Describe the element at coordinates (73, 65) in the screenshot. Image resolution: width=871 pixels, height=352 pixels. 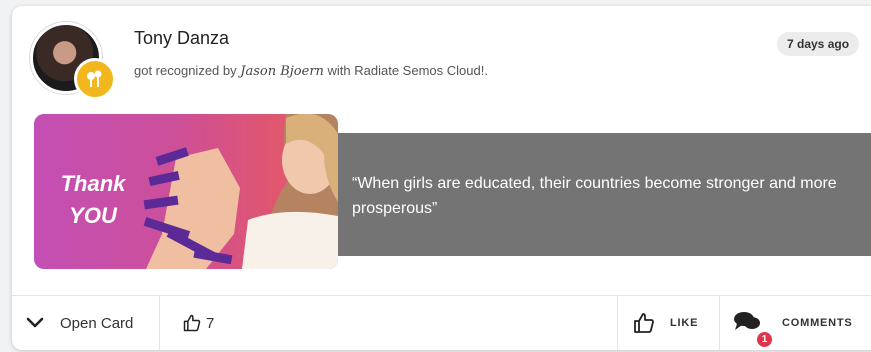
I see `avatar-group` at that location.